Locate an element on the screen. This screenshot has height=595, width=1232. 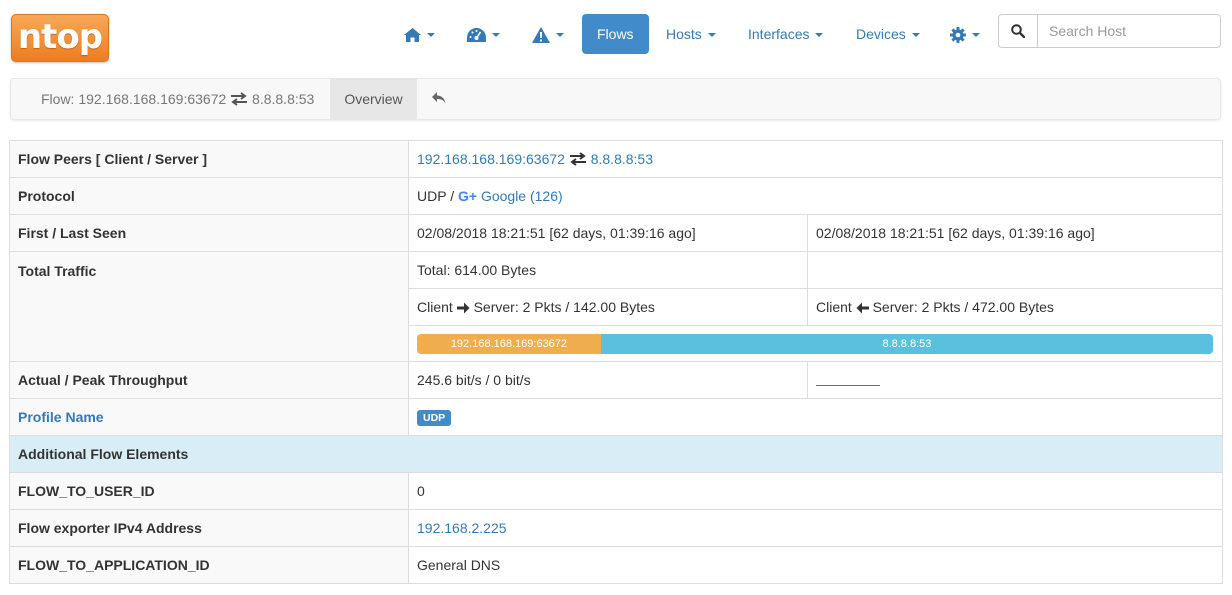
back-button is located at coordinates (440, 99).